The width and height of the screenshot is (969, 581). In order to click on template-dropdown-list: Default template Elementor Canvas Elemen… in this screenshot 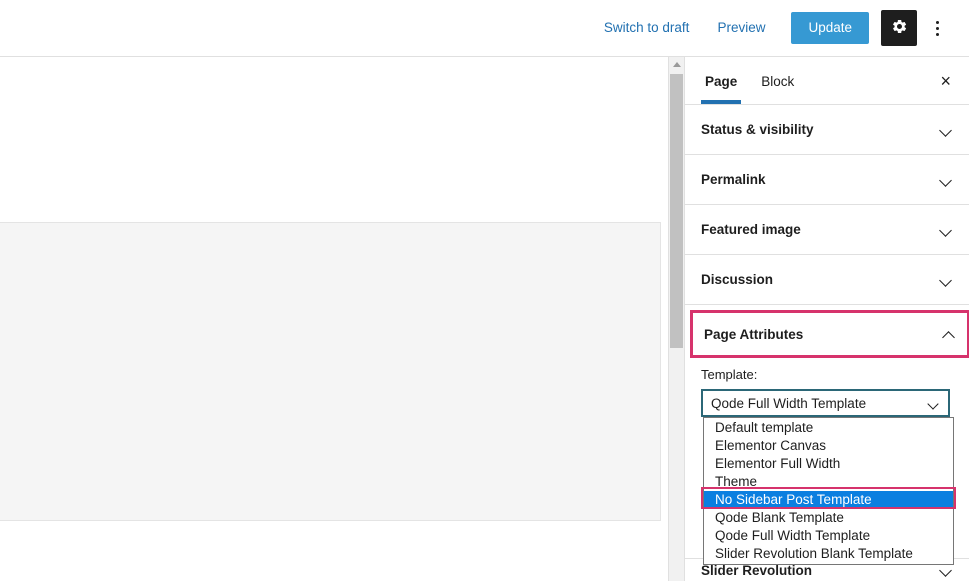, I will do `click(828, 491)`.